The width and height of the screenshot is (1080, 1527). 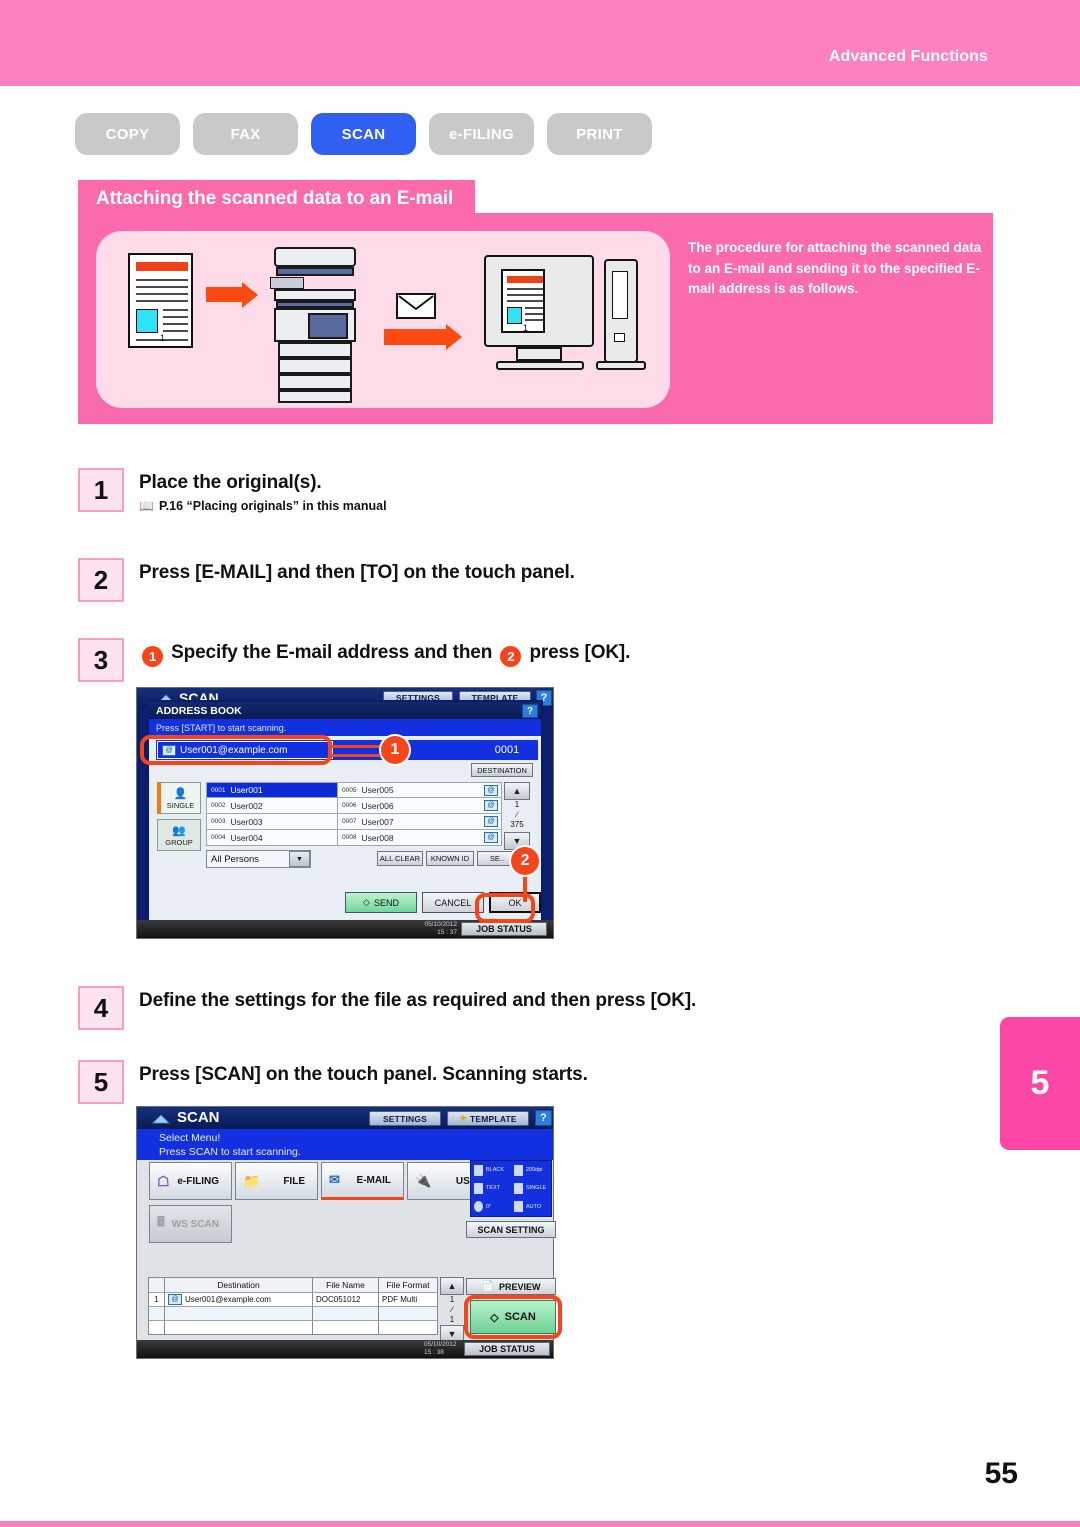 What do you see at coordinates (362, 1181) in the screenshot?
I see `panel5-email-button: ✉ E-MAIL` at bounding box center [362, 1181].